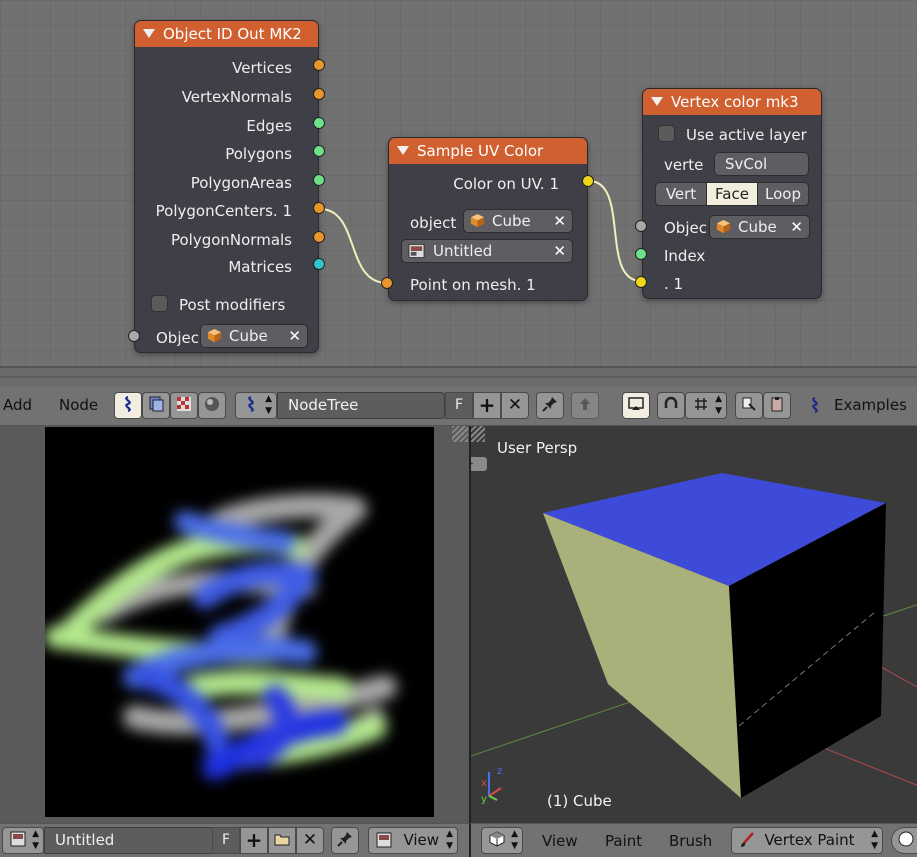  I want to click on mode-selector: Vert Face Loop, so click(732, 194).